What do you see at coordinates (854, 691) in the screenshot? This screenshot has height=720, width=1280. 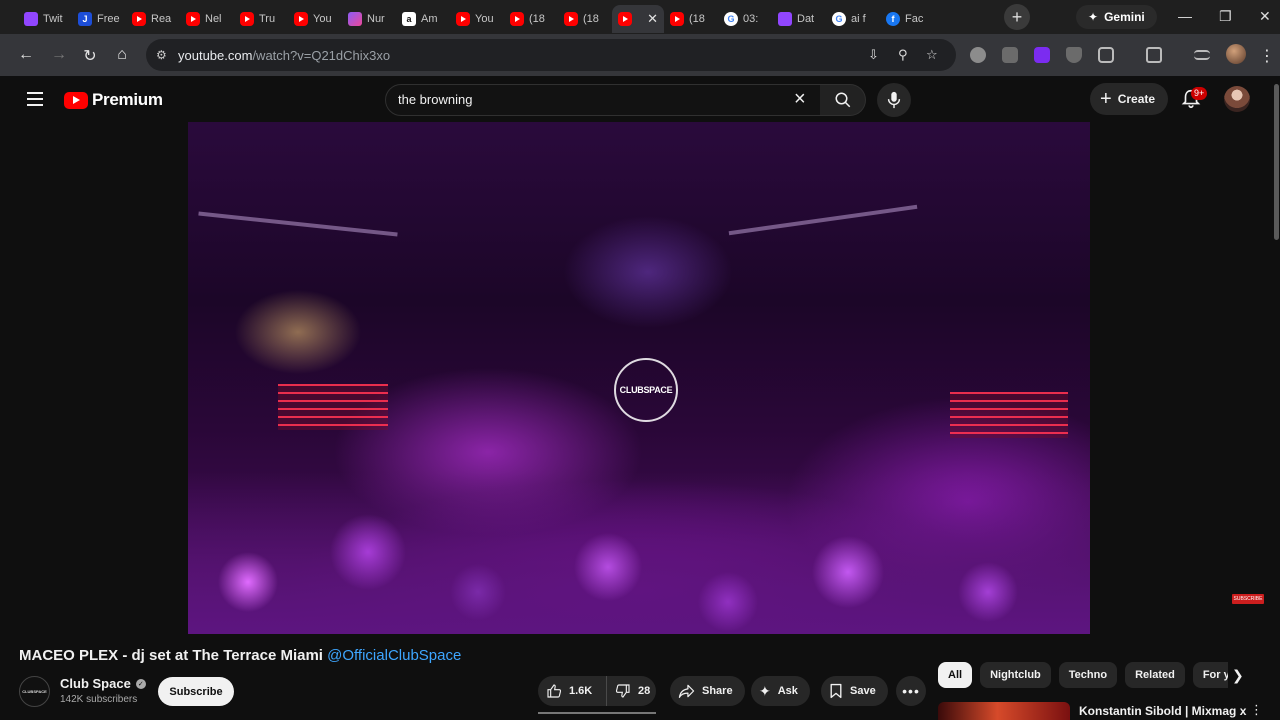 I see `save-button: Save` at bounding box center [854, 691].